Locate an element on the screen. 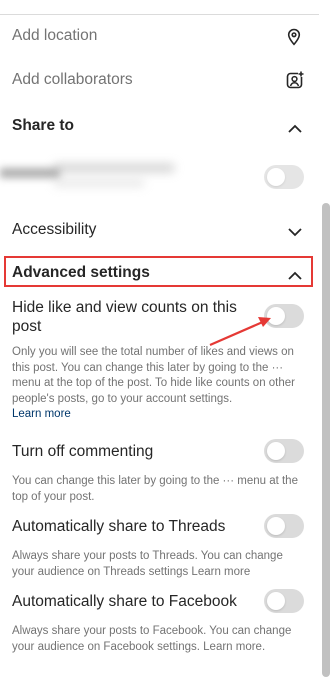 The height and width of the screenshot is (681, 332). accessibility-label: Accessibility is located at coordinates (54, 229).